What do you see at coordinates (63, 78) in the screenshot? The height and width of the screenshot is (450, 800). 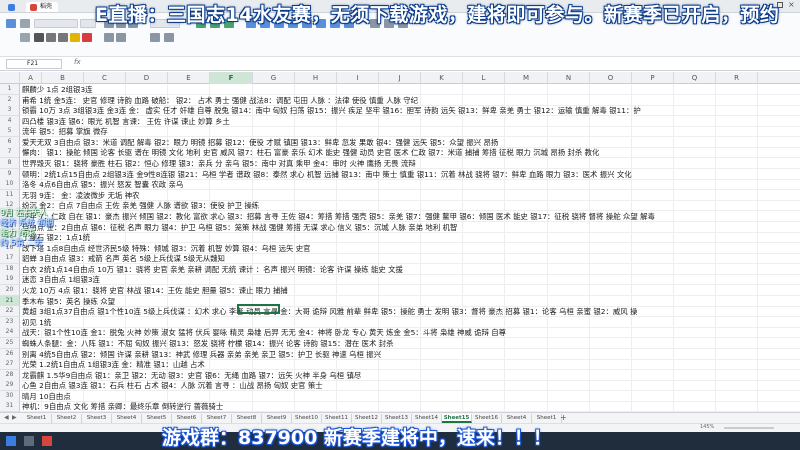 I see `column-header-b: B` at bounding box center [63, 78].